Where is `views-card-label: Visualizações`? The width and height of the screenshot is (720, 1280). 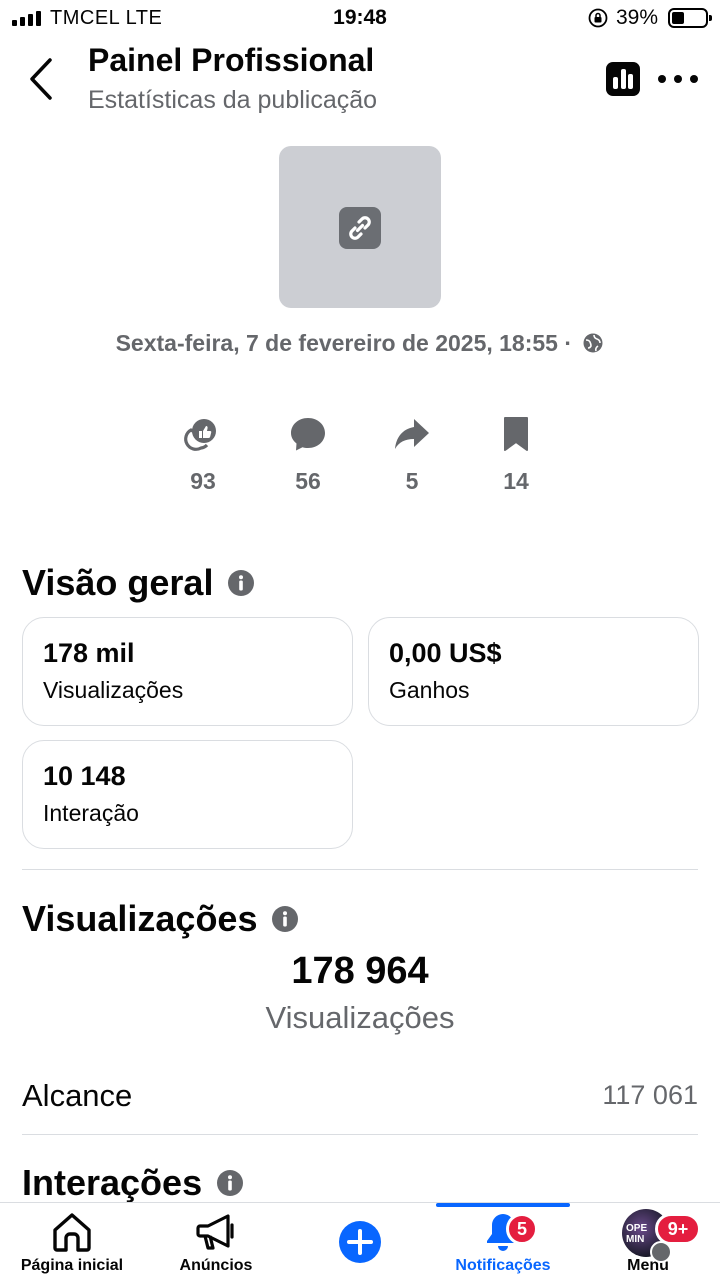 views-card-label: Visualizações is located at coordinates (113, 690).